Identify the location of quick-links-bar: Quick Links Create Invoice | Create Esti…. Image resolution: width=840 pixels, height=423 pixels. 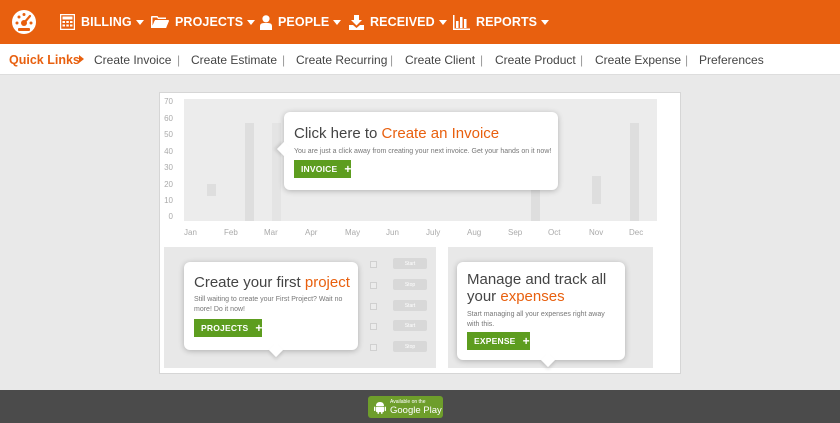
(420, 59).